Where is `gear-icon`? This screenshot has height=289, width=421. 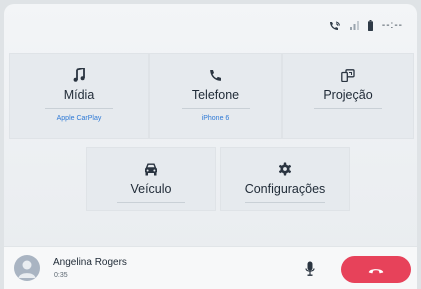
gear-icon is located at coordinates (285, 169).